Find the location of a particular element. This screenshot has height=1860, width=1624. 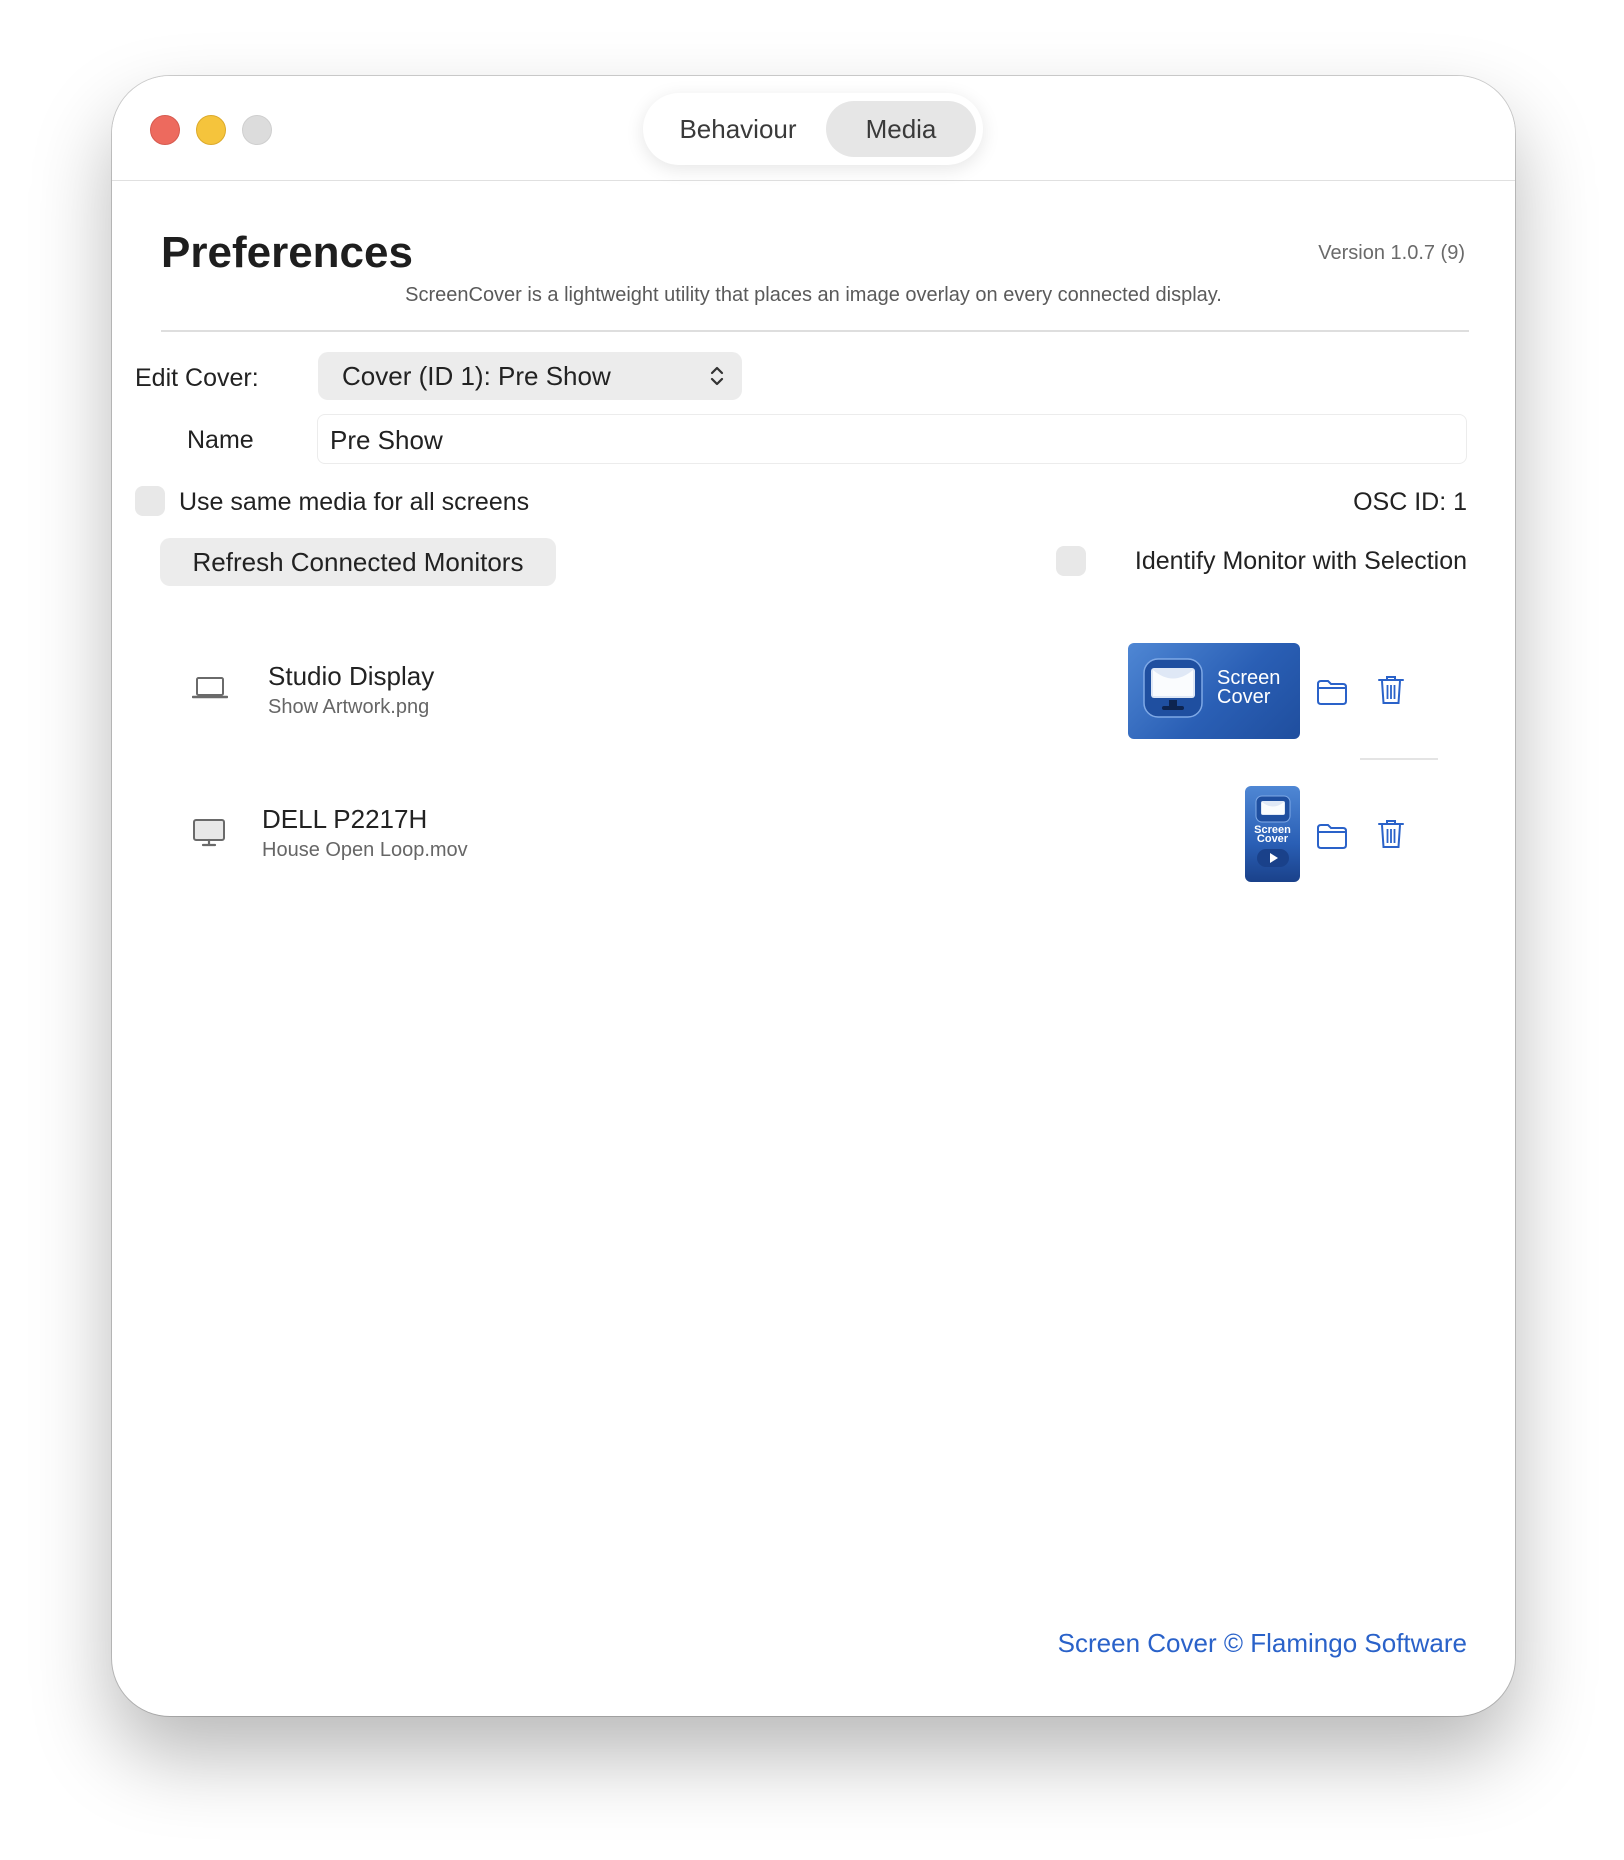

same-media-checkbox is located at coordinates (150, 501).